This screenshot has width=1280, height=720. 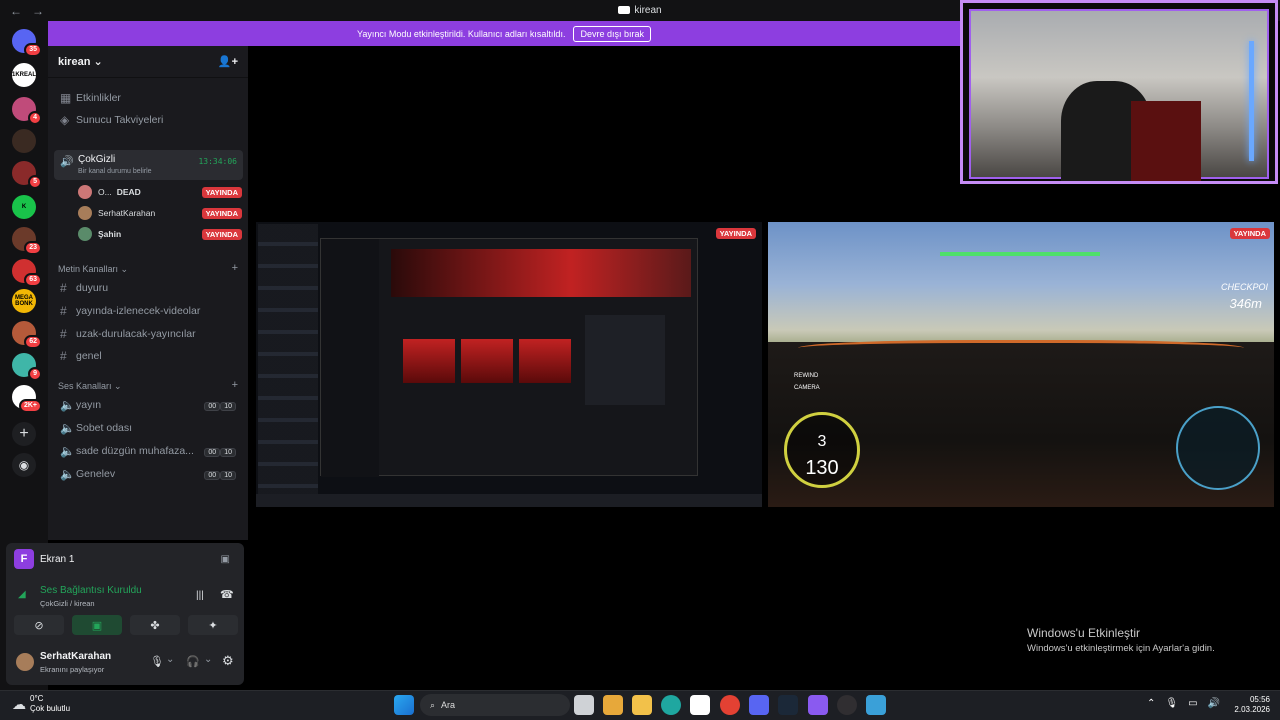 What do you see at coordinates (24, 301) in the screenshot?
I see `server-icon: MEGA BONK` at bounding box center [24, 301].